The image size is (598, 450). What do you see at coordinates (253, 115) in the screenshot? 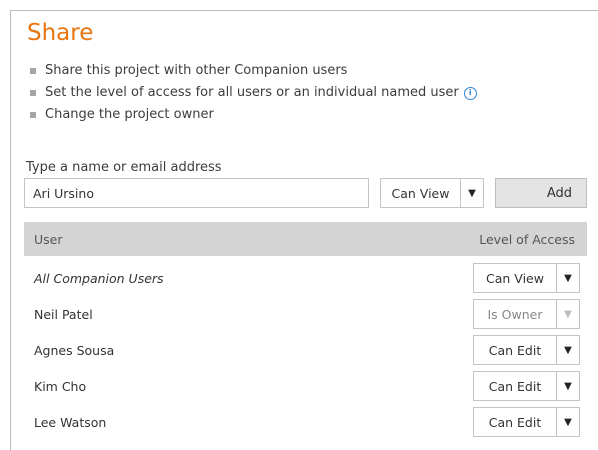
I see `bullet-item: Change the project owner` at bounding box center [253, 115].